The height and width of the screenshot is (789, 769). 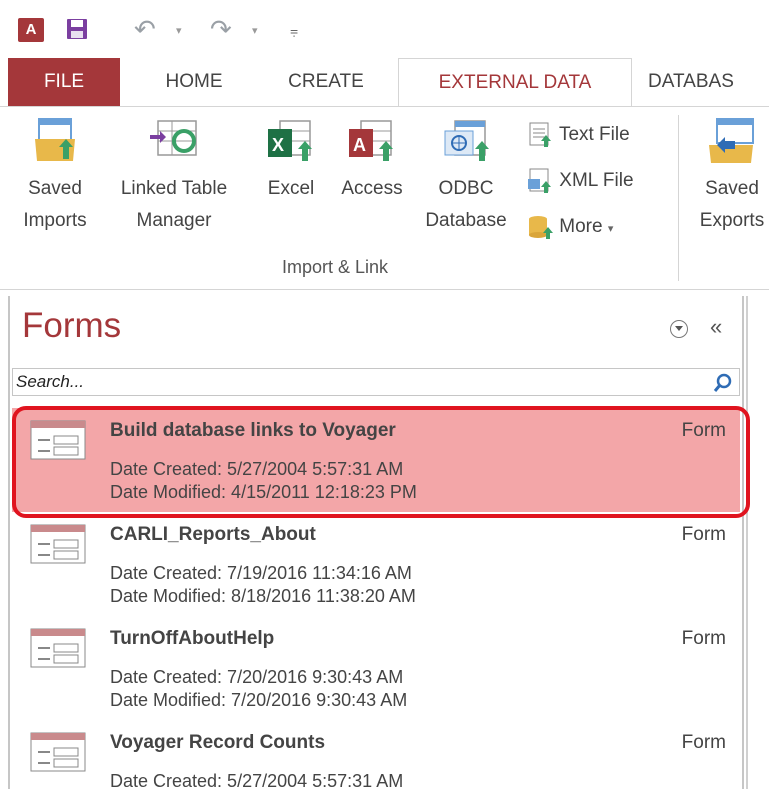 I want to click on linked-table-manager-button: Linked Table Manager, so click(x=174, y=177).